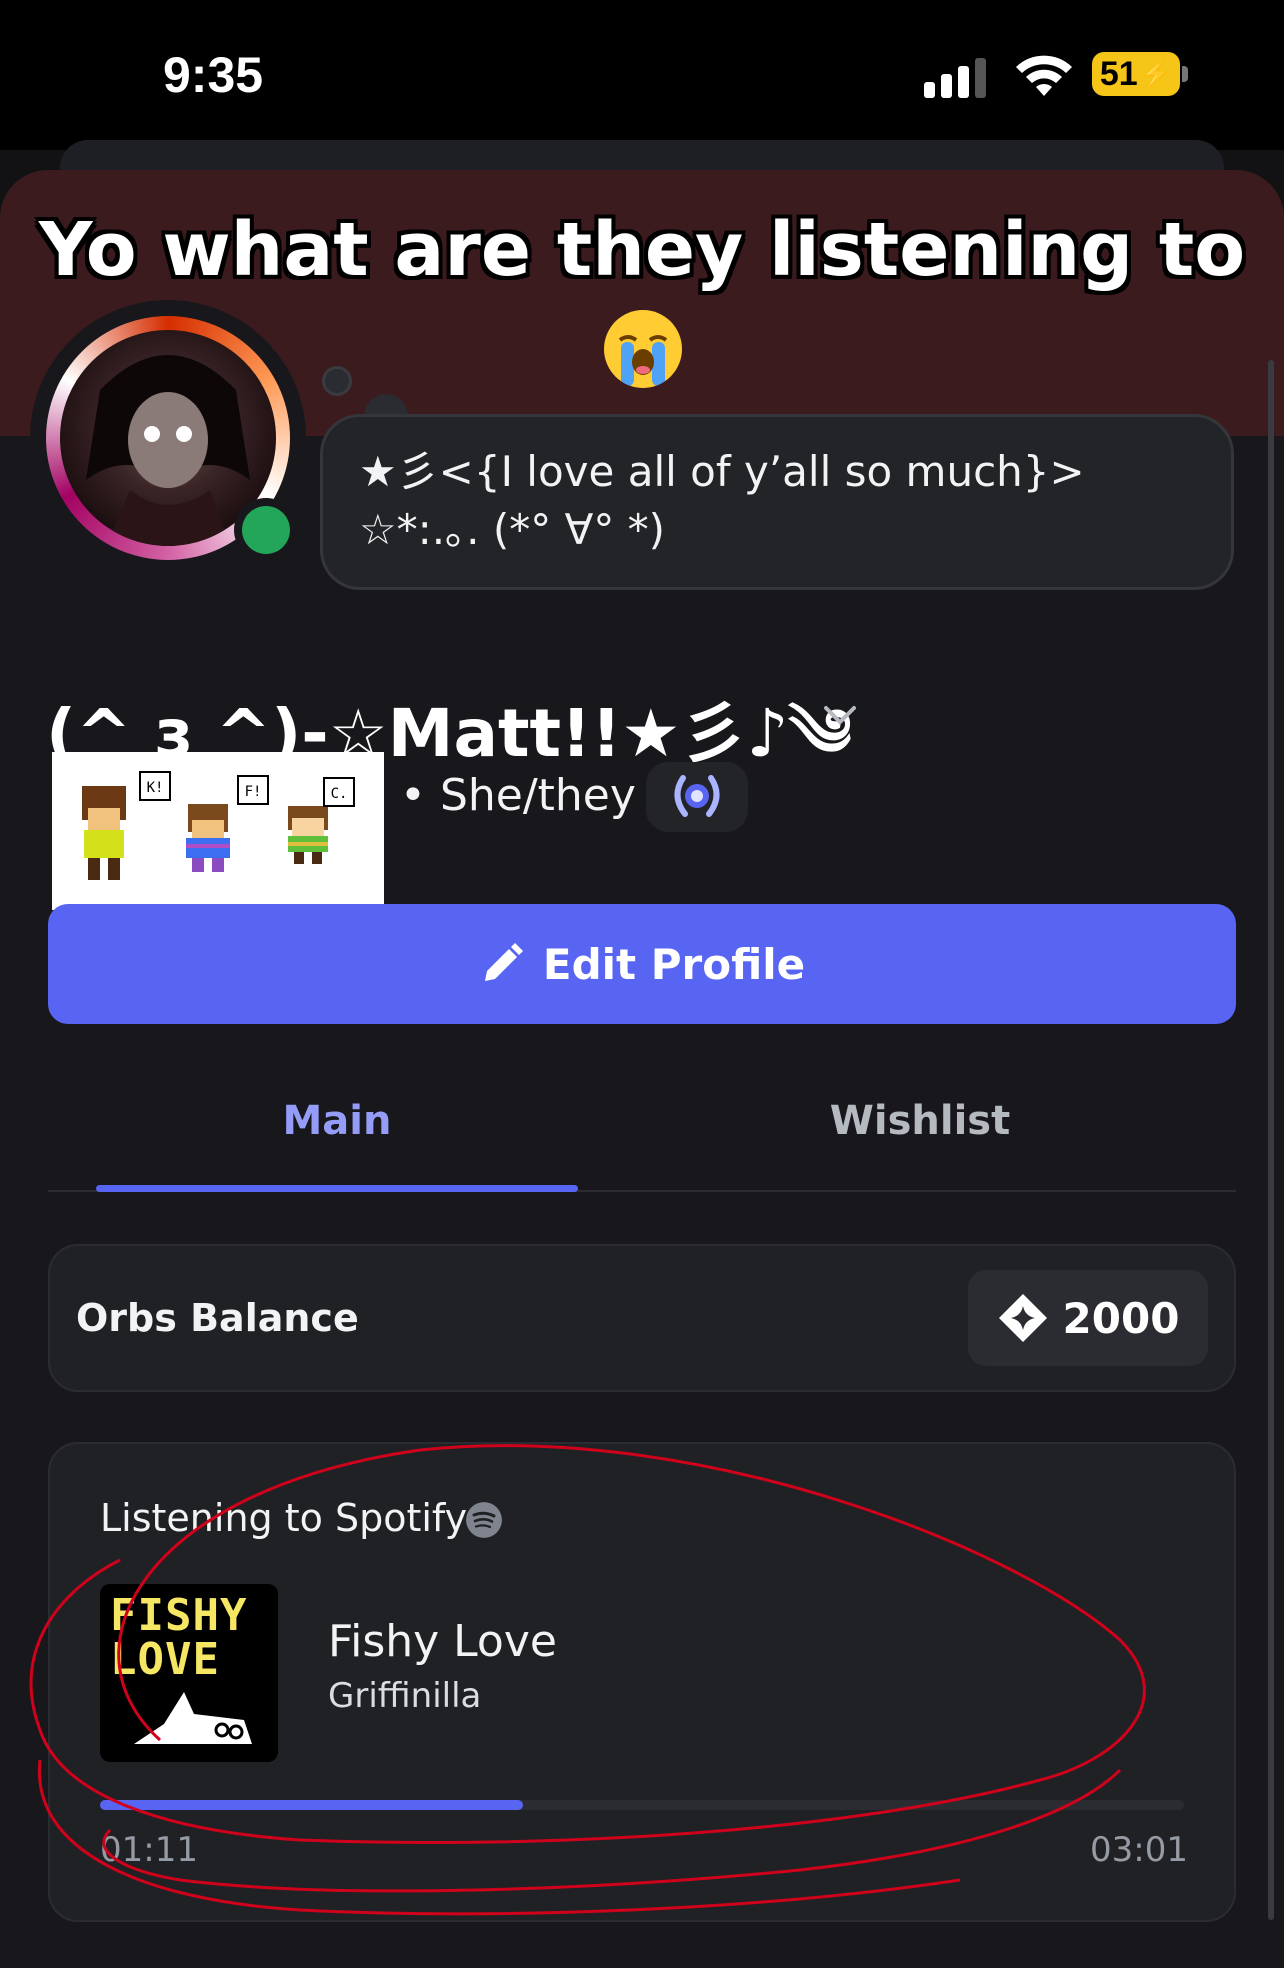  I want to click on scrollbar, so click(1271, 1140).